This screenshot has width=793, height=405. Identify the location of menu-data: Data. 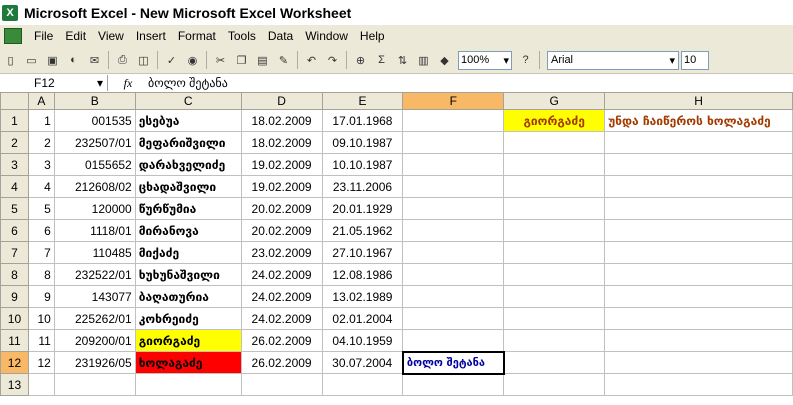
(280, 36).